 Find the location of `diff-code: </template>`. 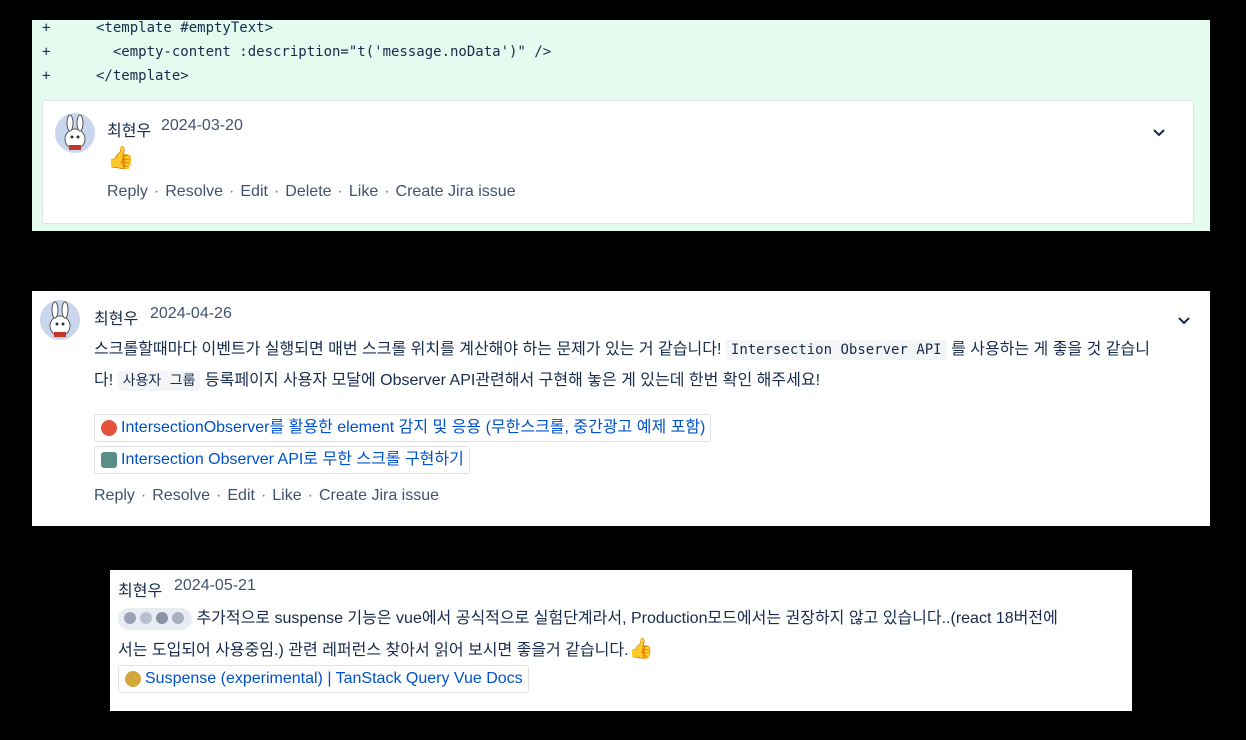

diff-code: </template> is located at coordinates (142, 76).